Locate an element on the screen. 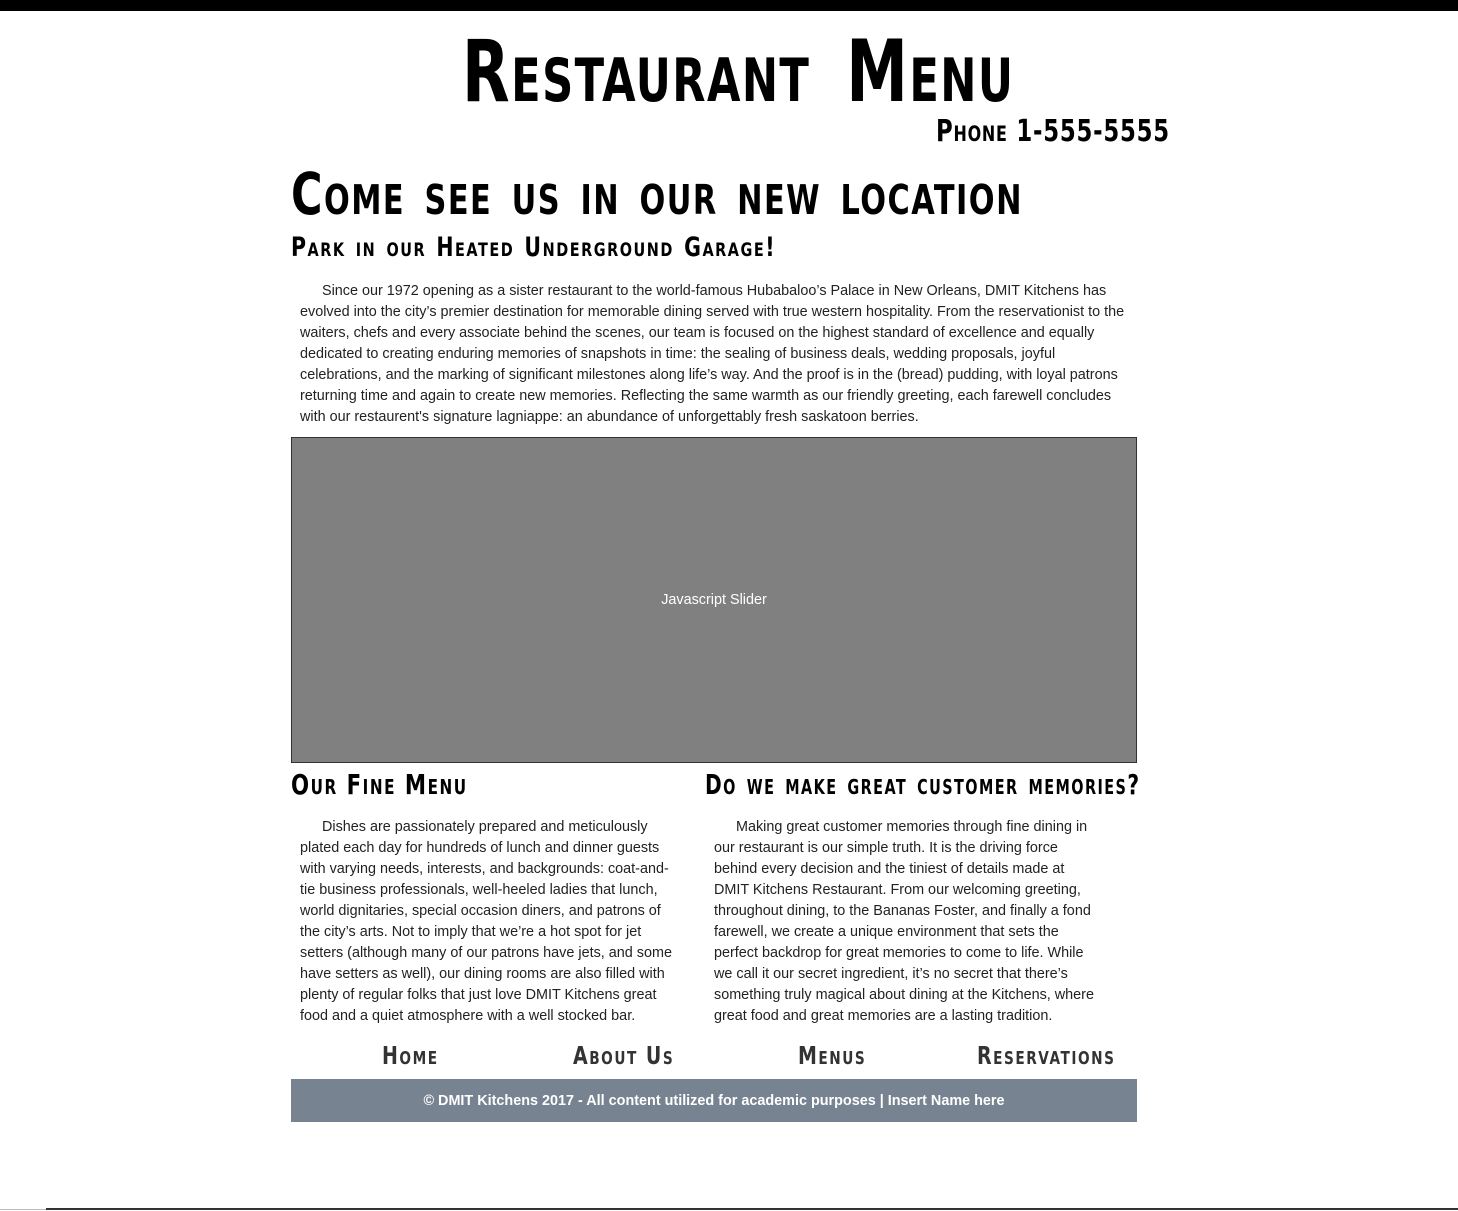 This screenshot has height=1211, width=1458. menu-section-heading: Our Fine Menu is located at coordinates (379, 784).